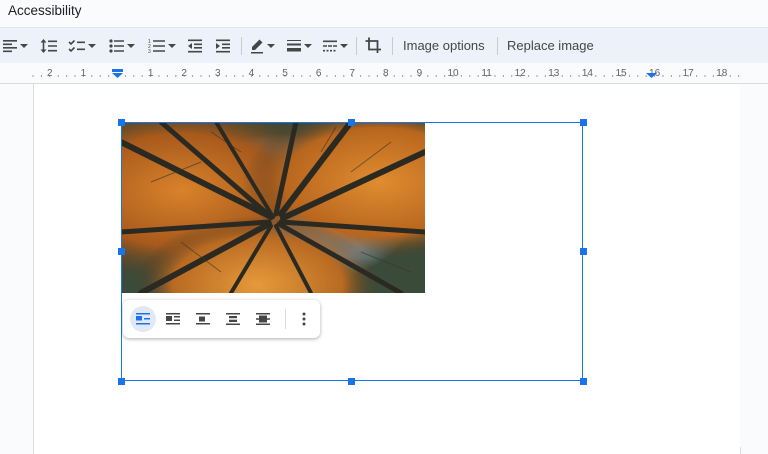 The image size is (768, 454). I want to click on wrap-text-button, so click(173, 319).